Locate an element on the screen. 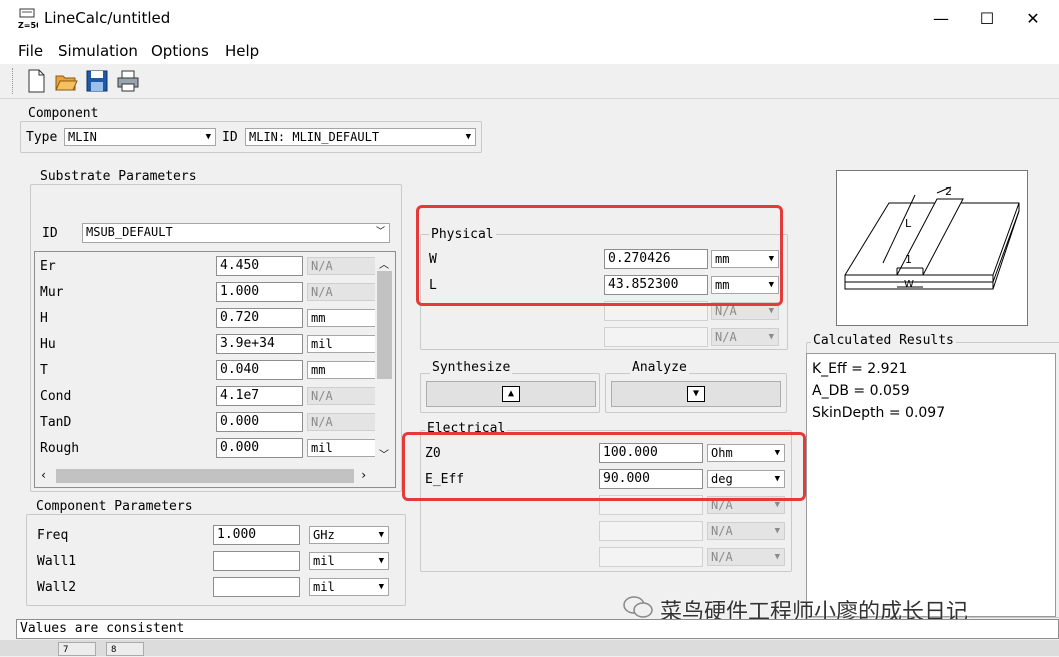 The image size is (1059, 657). microstrip-drawing: 1 2 L W is located at coordinates (932, 237).